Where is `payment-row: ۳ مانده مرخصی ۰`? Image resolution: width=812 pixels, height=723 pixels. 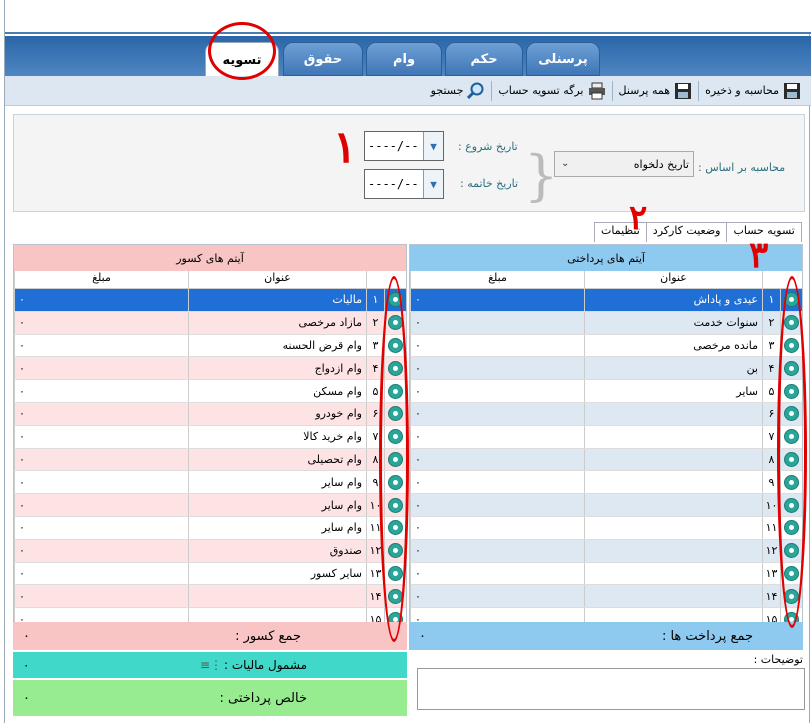
payment-row: ۳ مانده مرخصی ۰ is located at coordinates (606, 346).